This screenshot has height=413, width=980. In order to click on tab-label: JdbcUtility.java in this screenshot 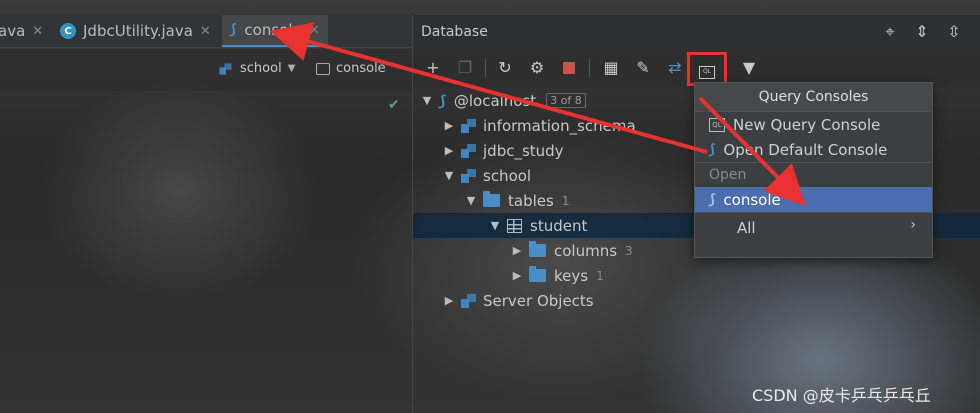, I will do `click(138, 31)`.